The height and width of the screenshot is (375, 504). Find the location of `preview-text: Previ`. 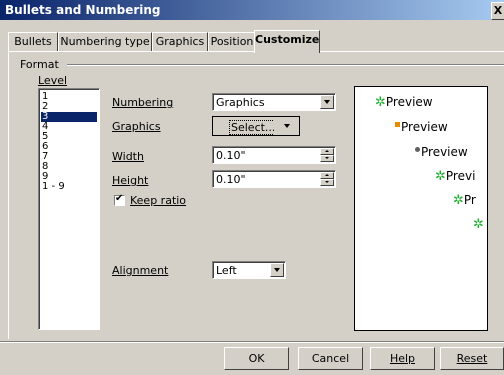

preview-text: Previ is located at coordinates (460, 176).